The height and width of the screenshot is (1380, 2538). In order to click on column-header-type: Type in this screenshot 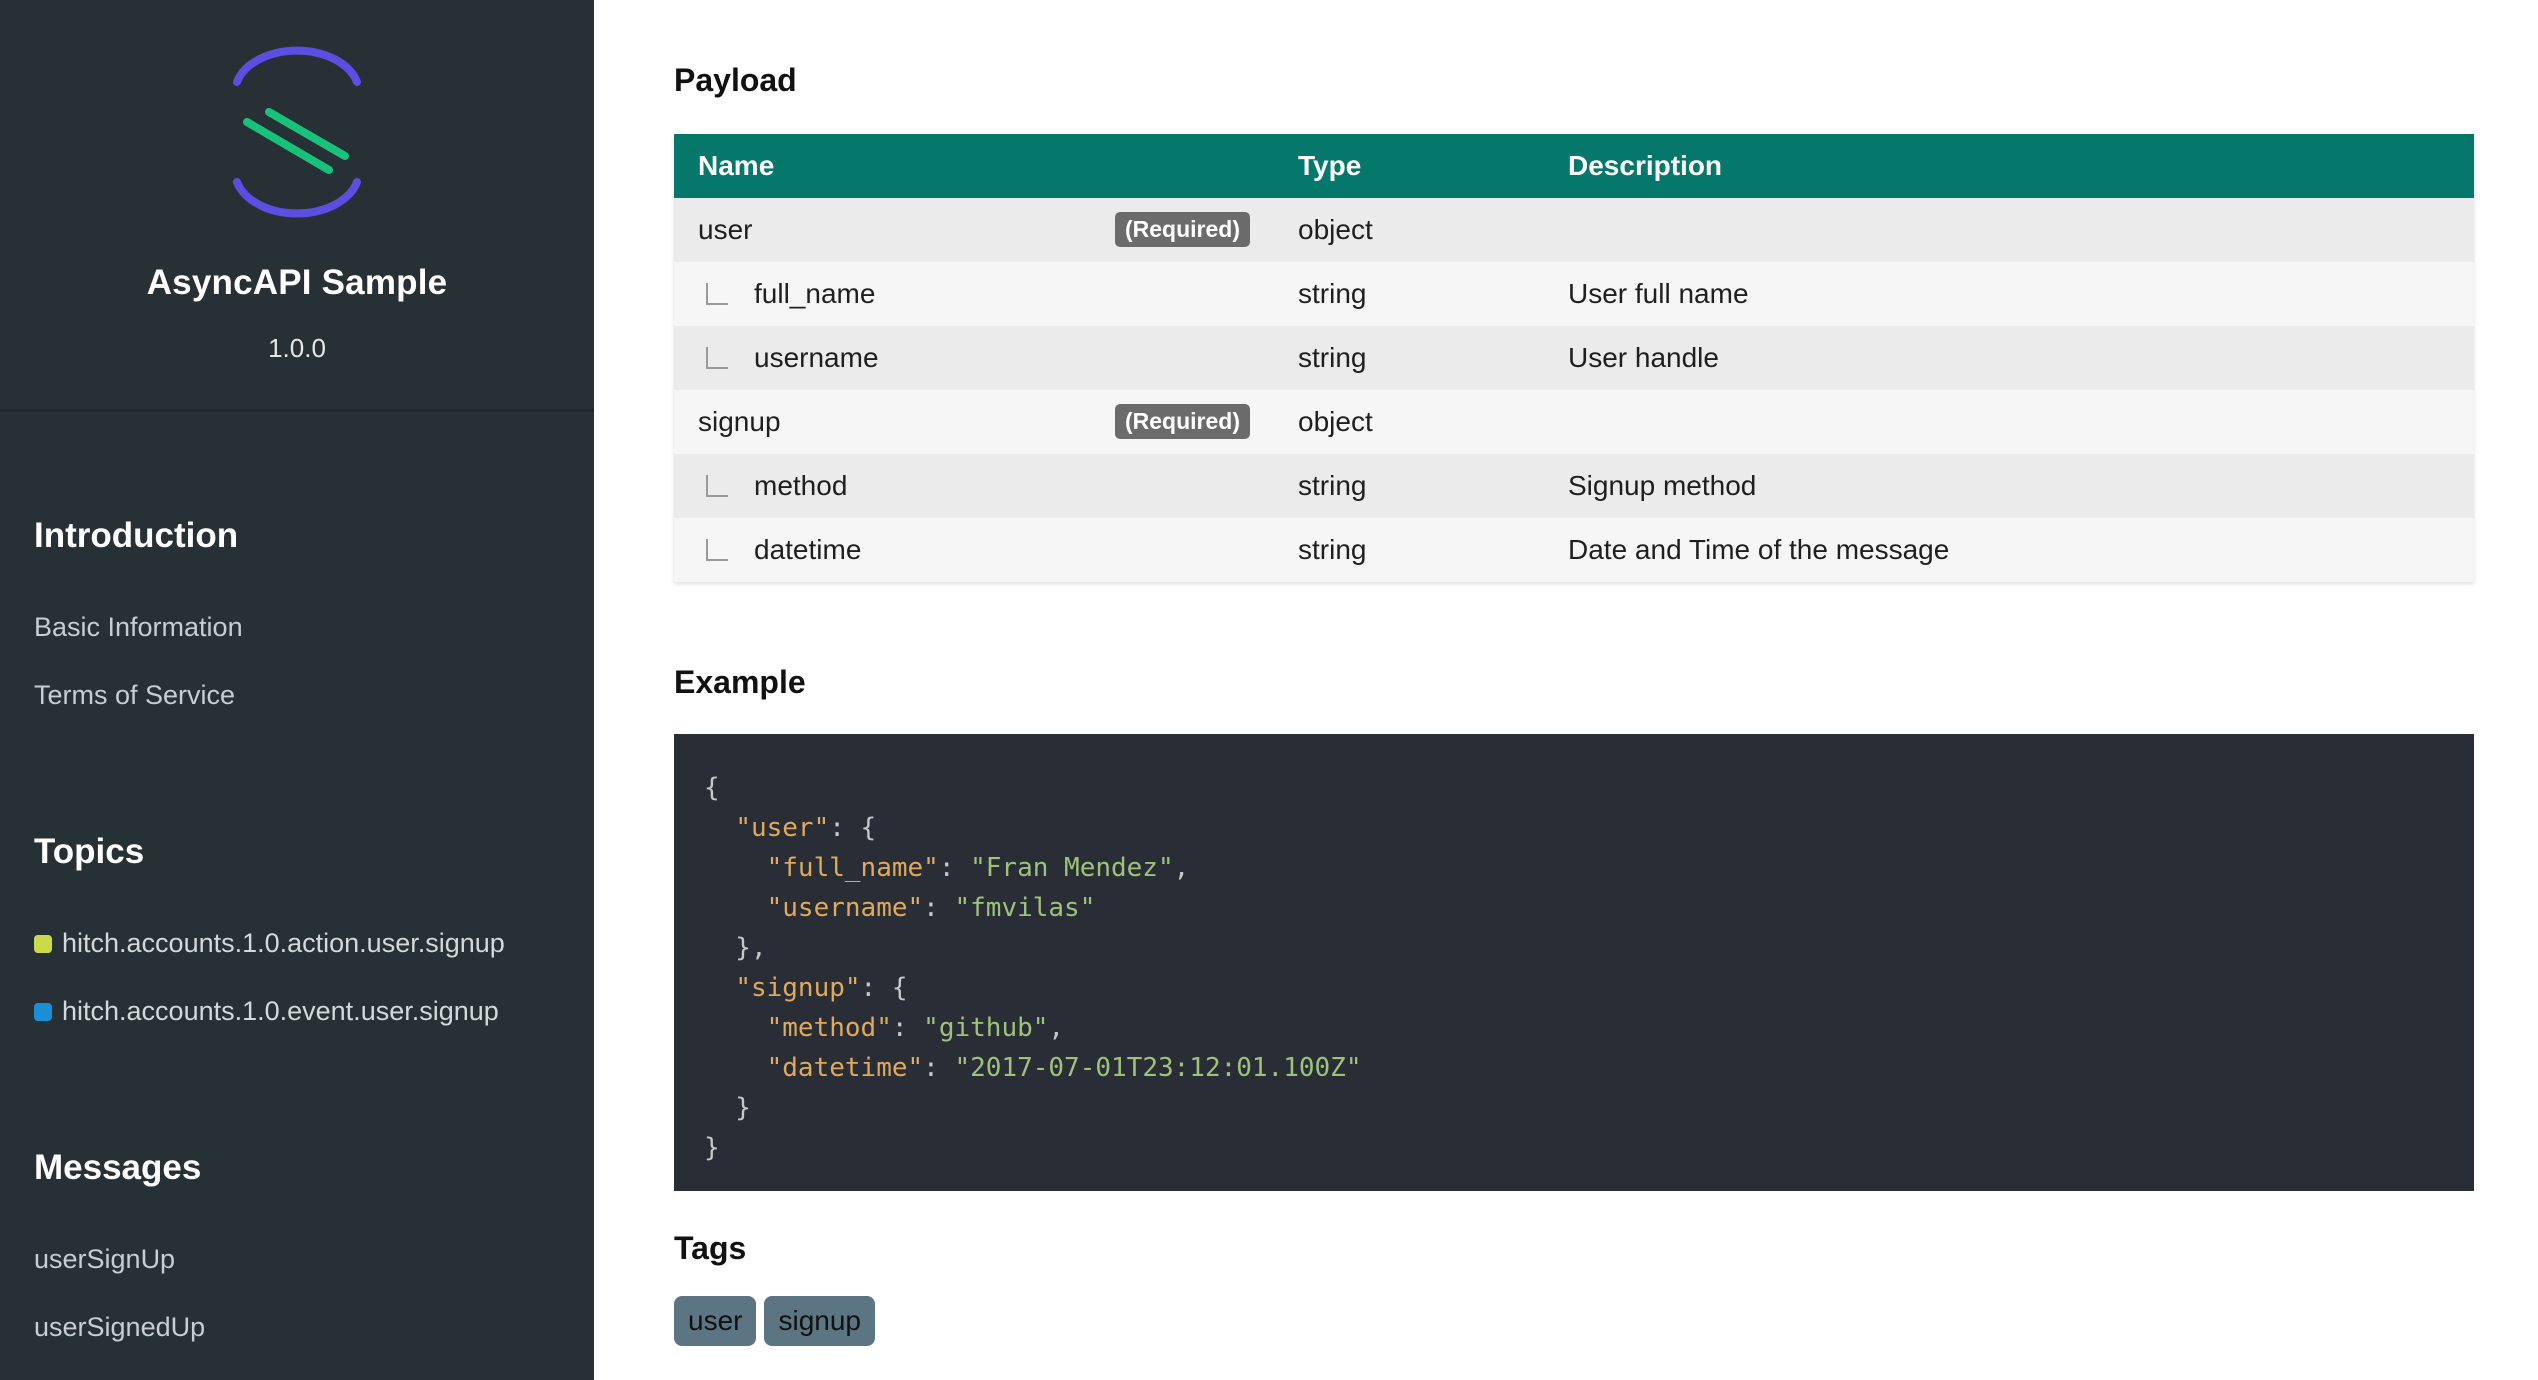, I will do `click(1409, 166)`.